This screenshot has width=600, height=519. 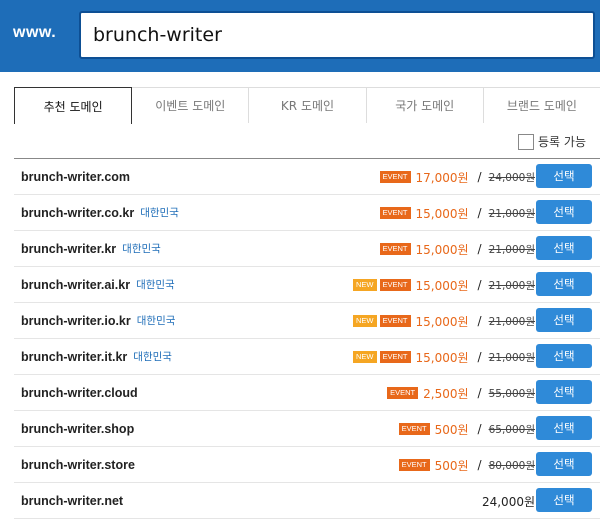 What do you see at coordinates (446, 393) in the screenshot?
I see `sale-price: 2,500원` at bounding box center [446, 393].